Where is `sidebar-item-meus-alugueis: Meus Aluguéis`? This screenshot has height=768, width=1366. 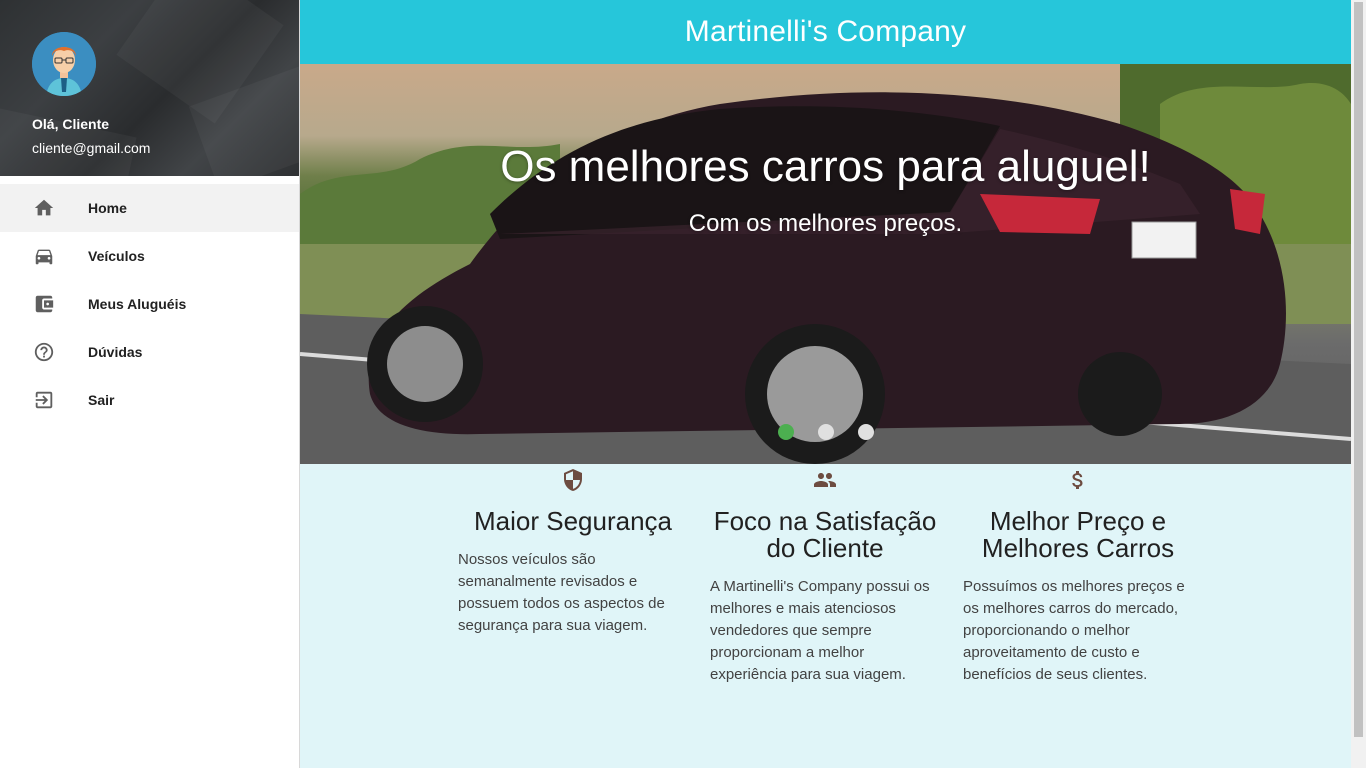
sidebar-item-meus-alugueis: Meus Aluguéis is located at coordinates (149, 304).